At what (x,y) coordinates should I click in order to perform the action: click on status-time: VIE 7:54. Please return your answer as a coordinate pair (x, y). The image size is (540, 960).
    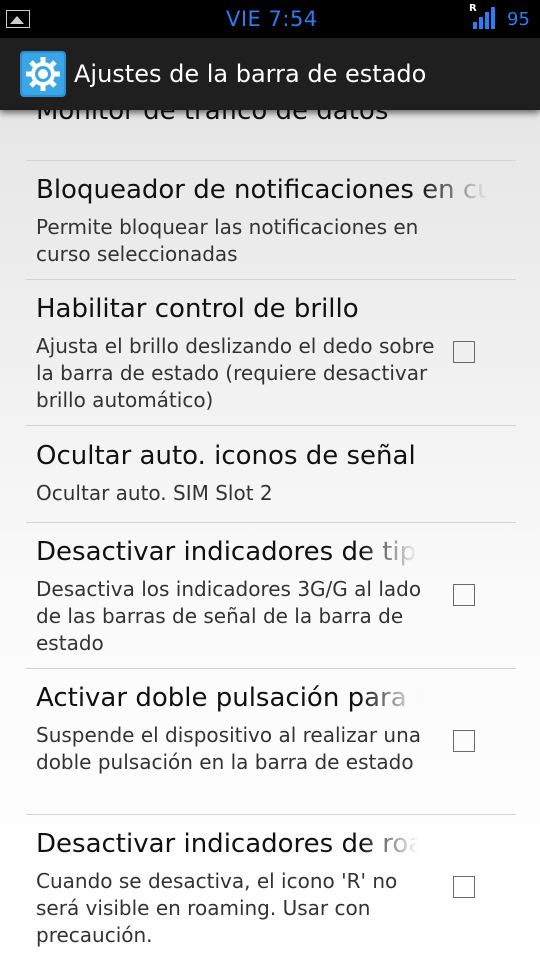
    Looking at the image, I should click on (272, 19).